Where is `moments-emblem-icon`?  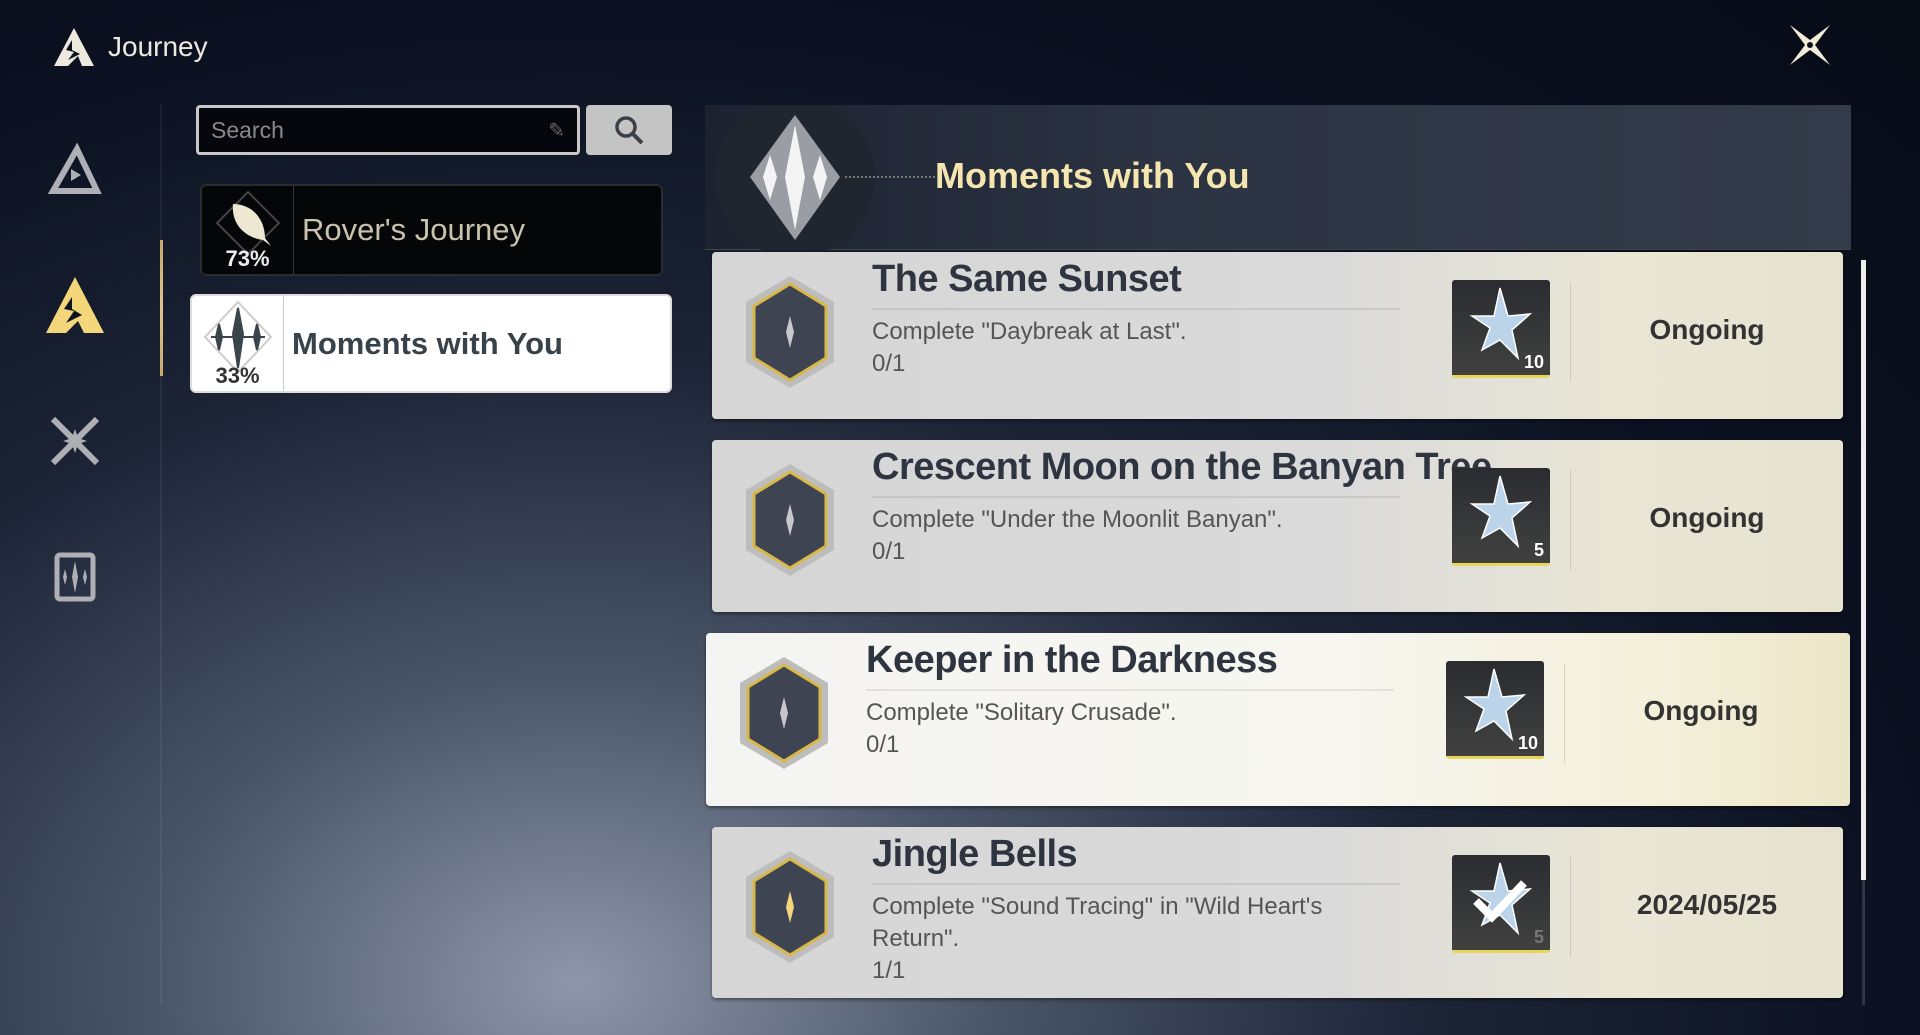
moments-emblem-icon is located at coordinates (825, 177).